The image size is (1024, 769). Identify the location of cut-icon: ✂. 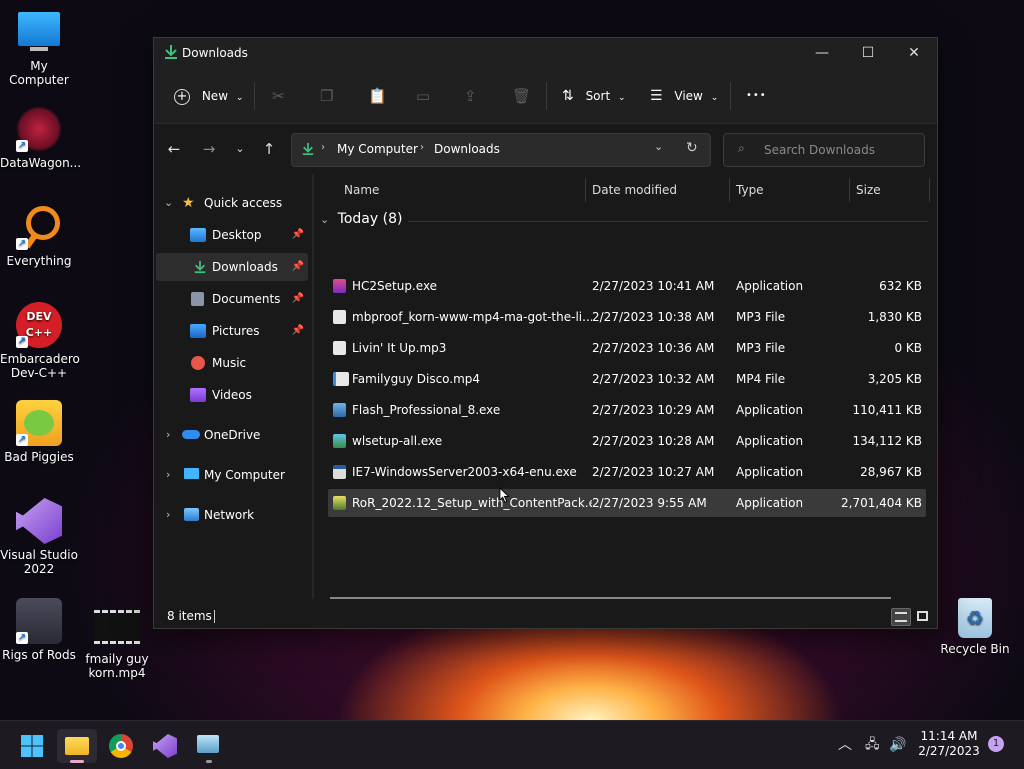
(278, 96).